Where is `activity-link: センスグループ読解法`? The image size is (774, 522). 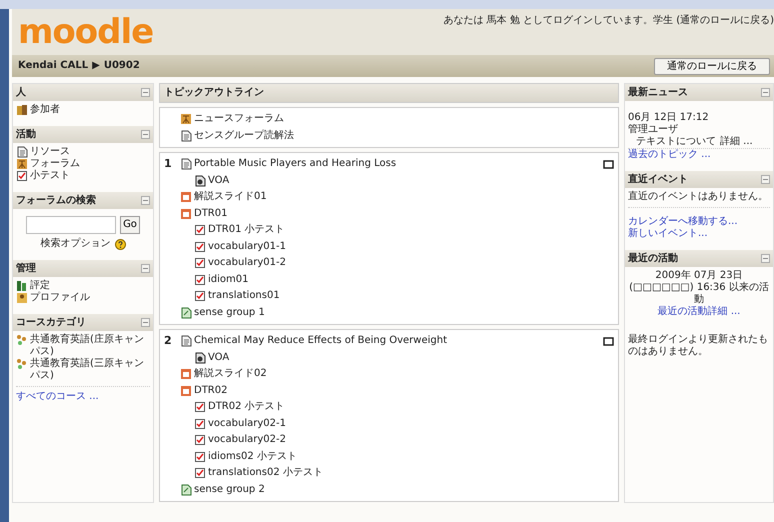 activity-link: センスグループ読解法 is located at coordinates (244, 136).